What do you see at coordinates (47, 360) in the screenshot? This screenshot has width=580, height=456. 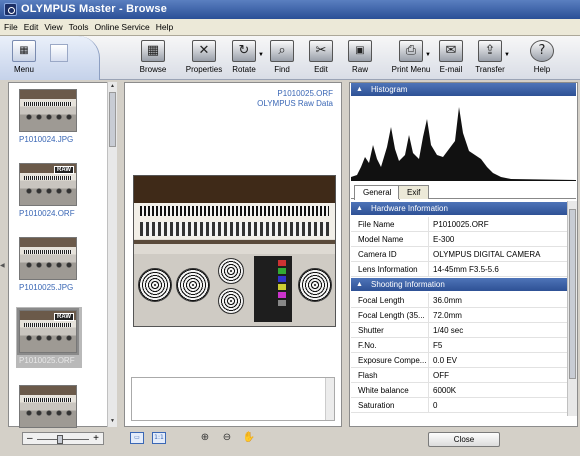 I see `thumbnail-filename: P1010025.ORF` at bounding box center [47, 360].